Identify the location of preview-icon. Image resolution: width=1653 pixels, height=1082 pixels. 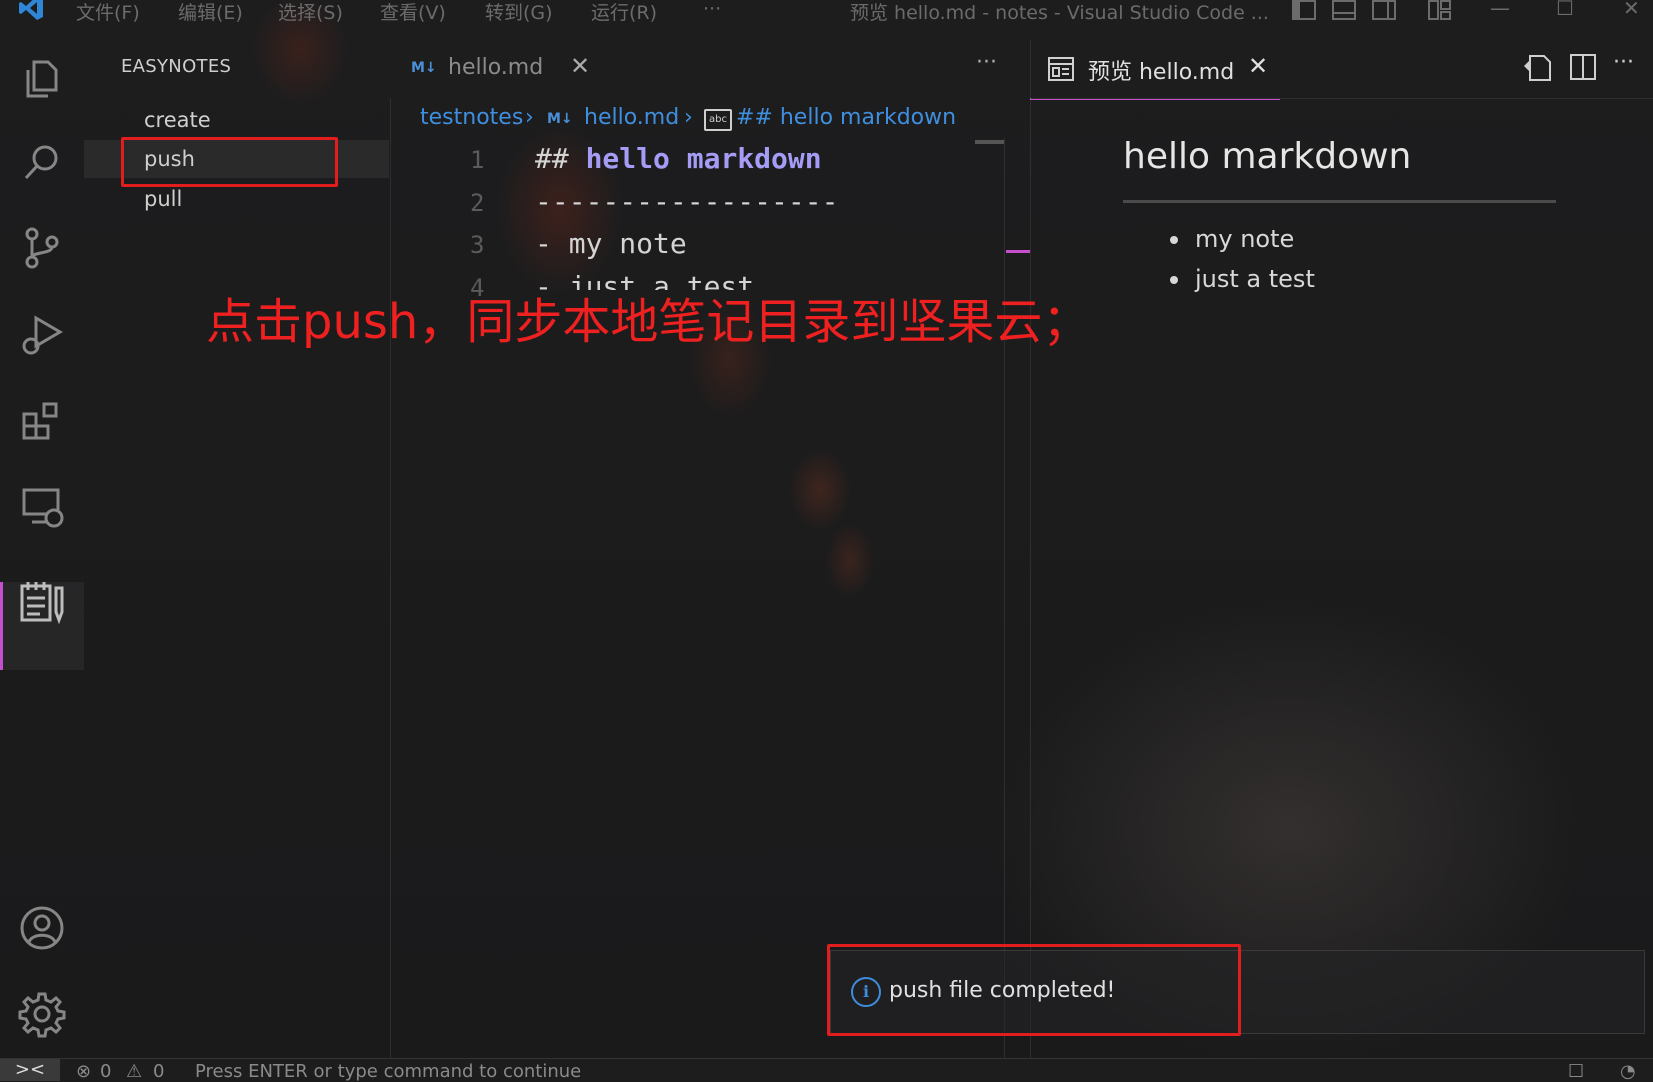
(1061, 69).